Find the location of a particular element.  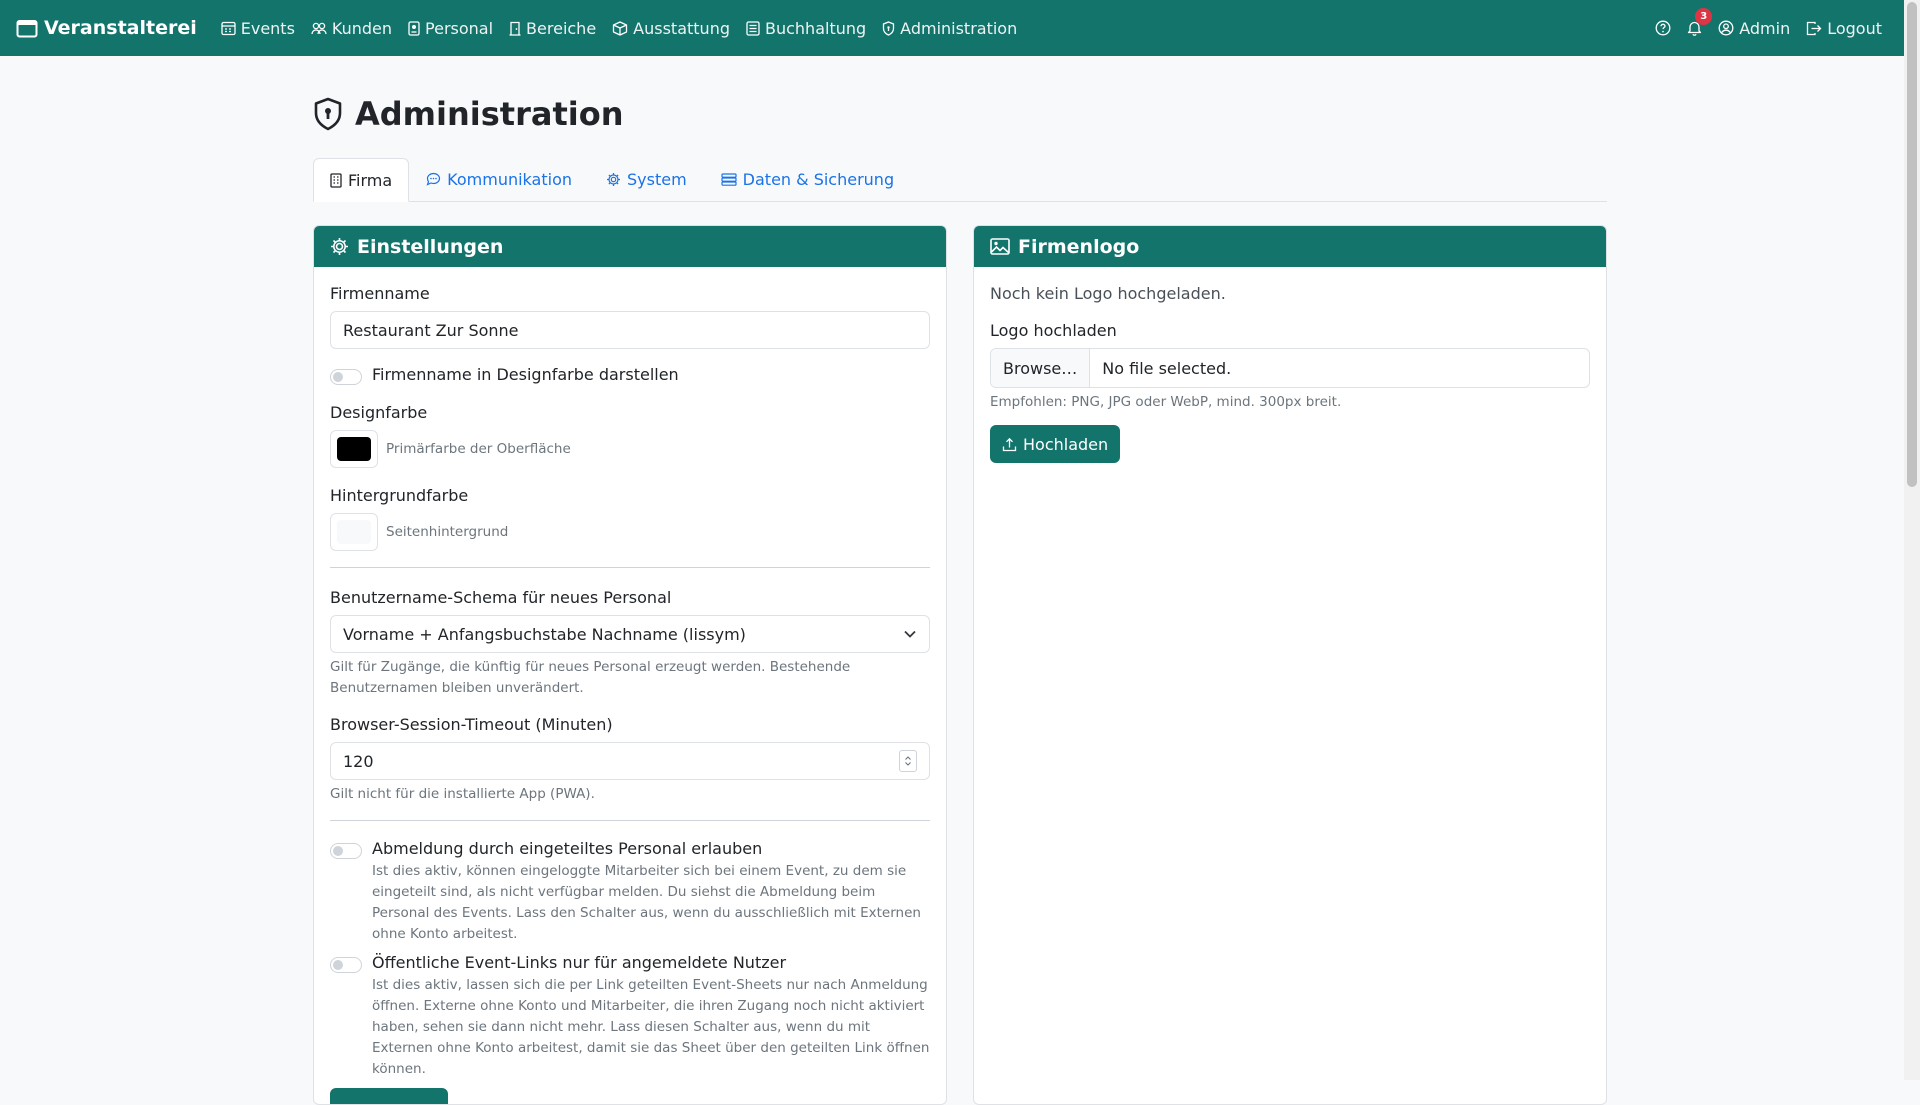

brand-link: Veranstalterei is located at coordinates (106, 28).